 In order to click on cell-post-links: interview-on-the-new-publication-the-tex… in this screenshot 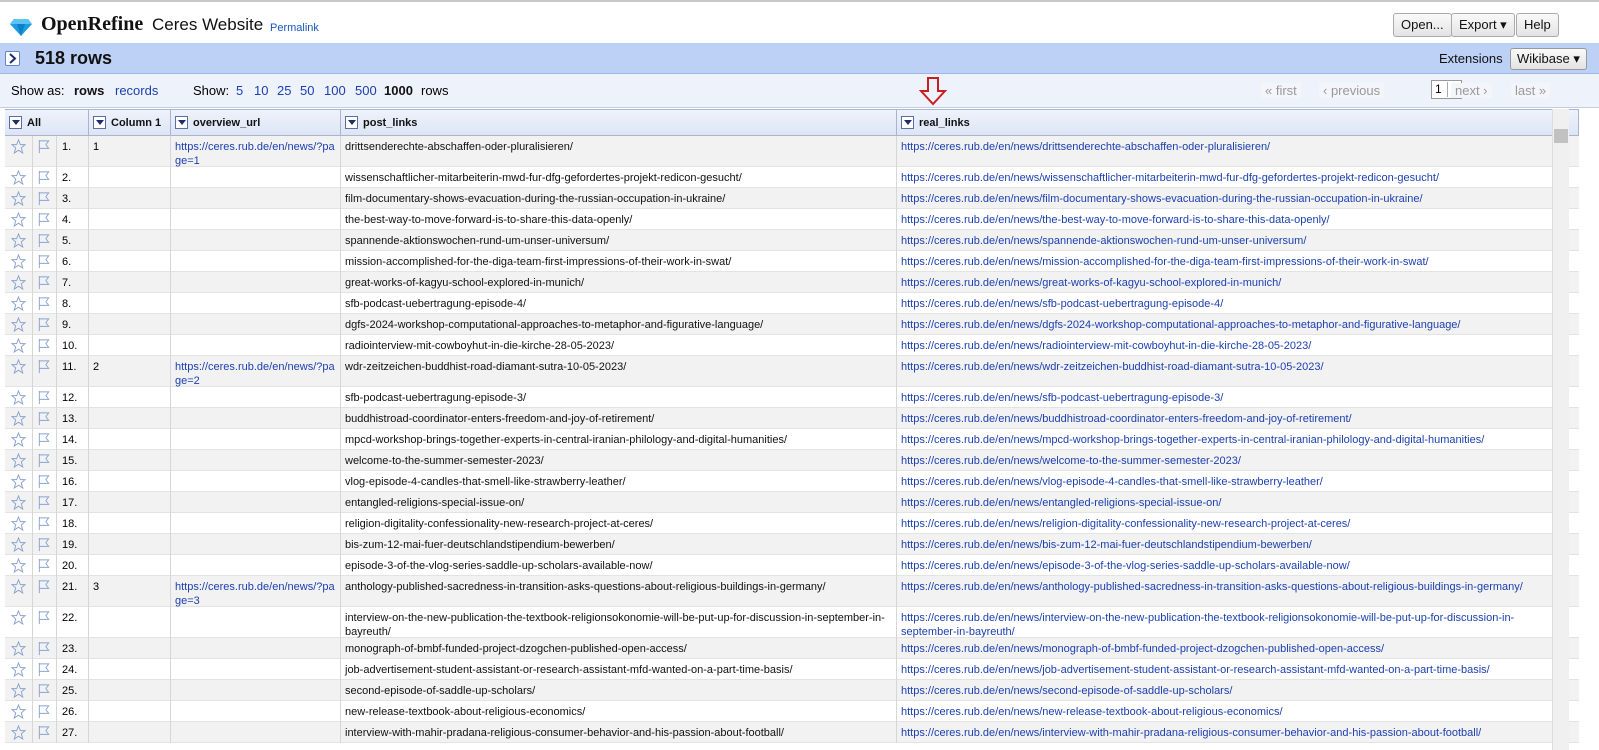, I will do `click(617, 623)`.